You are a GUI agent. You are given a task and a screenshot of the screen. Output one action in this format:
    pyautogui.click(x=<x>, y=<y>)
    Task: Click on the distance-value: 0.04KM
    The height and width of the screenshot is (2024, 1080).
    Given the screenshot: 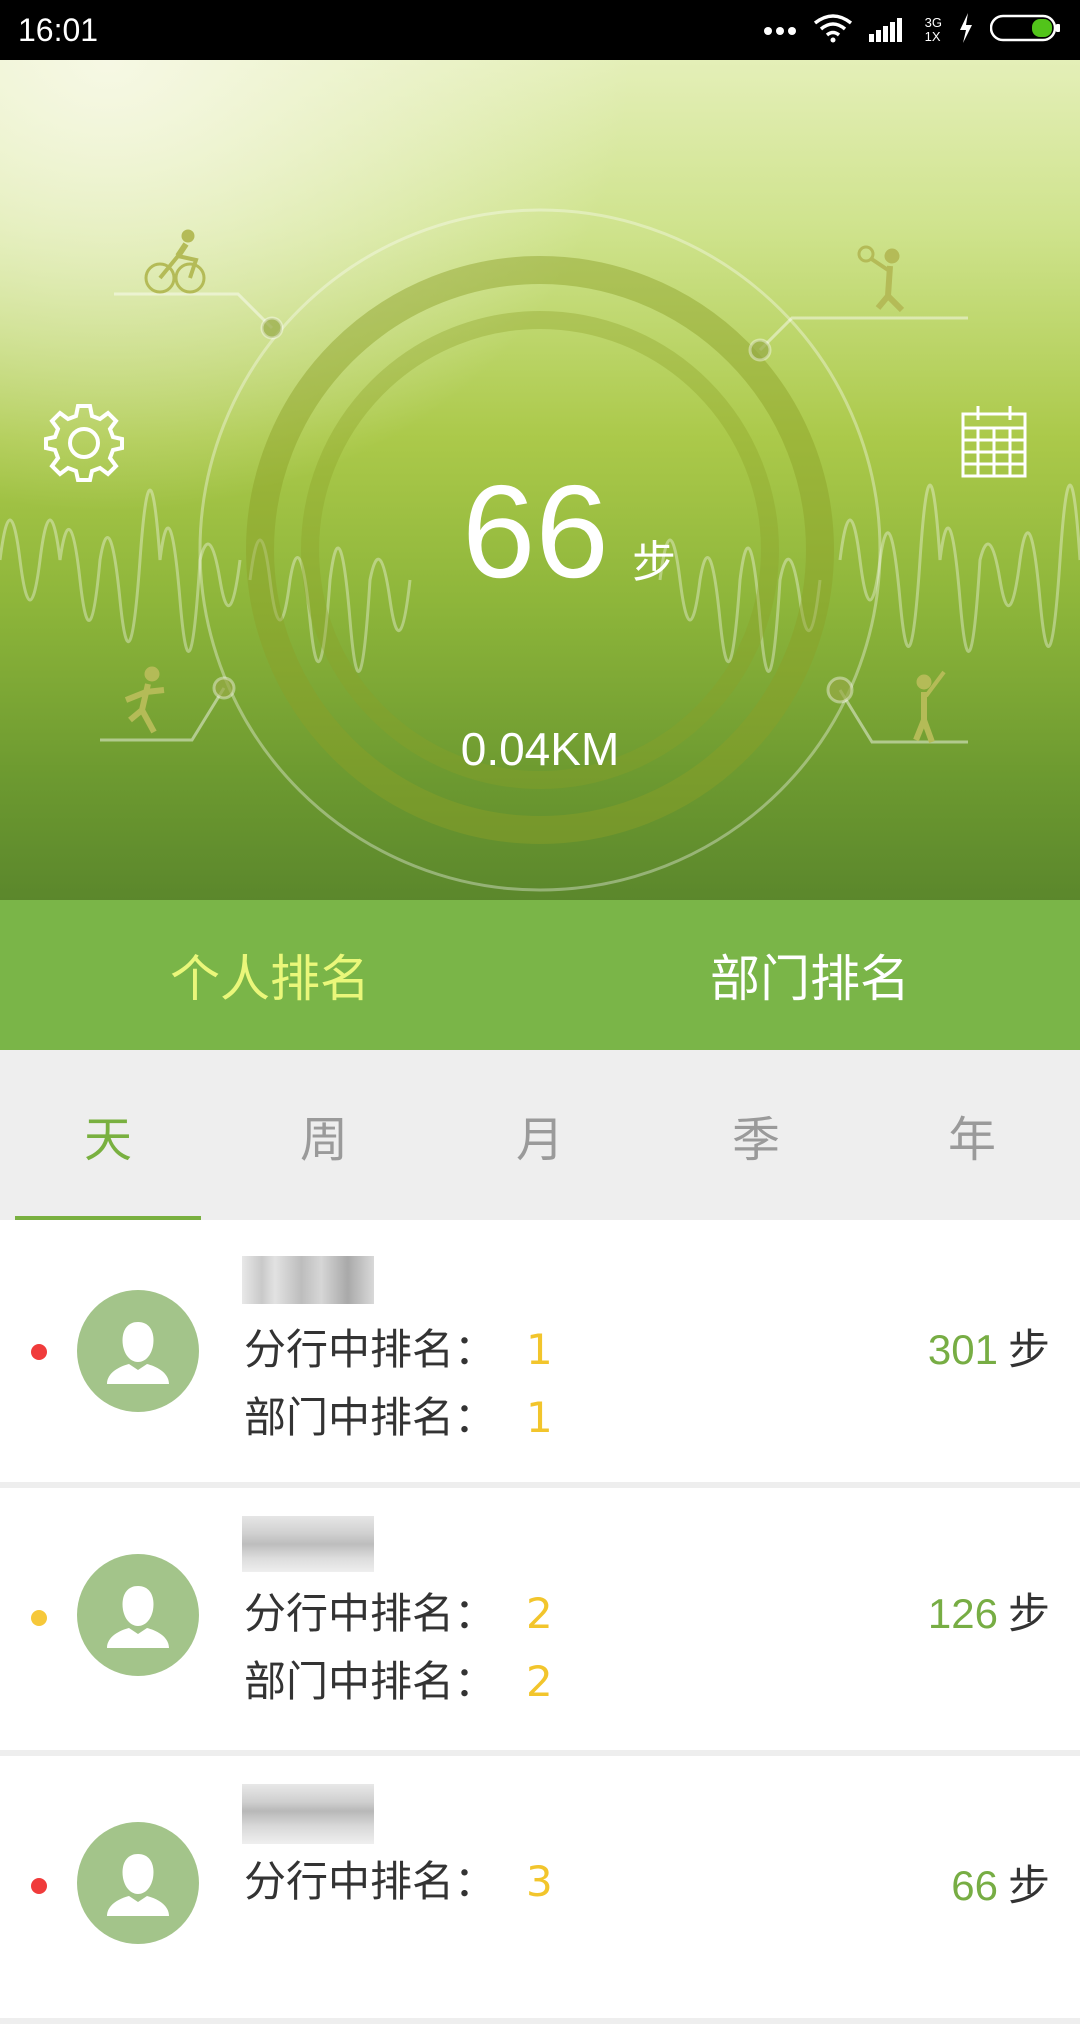 What is the action you would take?
    pyautogui.click(x=540, y=749)
    